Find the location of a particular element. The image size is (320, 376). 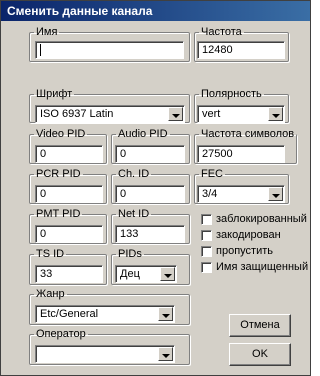

ch-id-input: 0 is located at coordinates (150, 194).